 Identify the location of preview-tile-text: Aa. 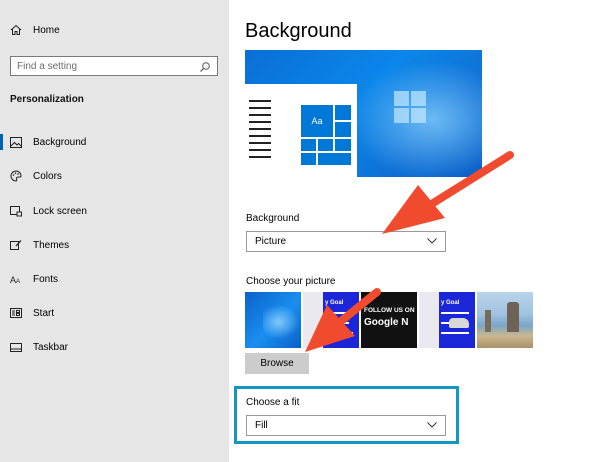
(317, 121).